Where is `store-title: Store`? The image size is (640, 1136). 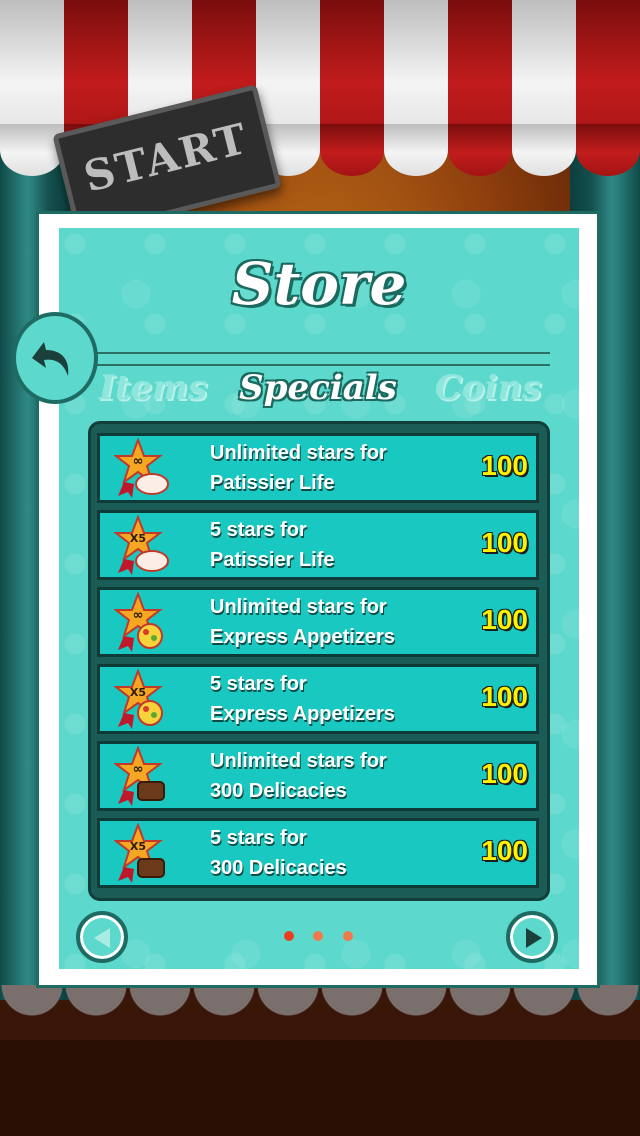 store-title: Store is located at coordinates (319, 284).